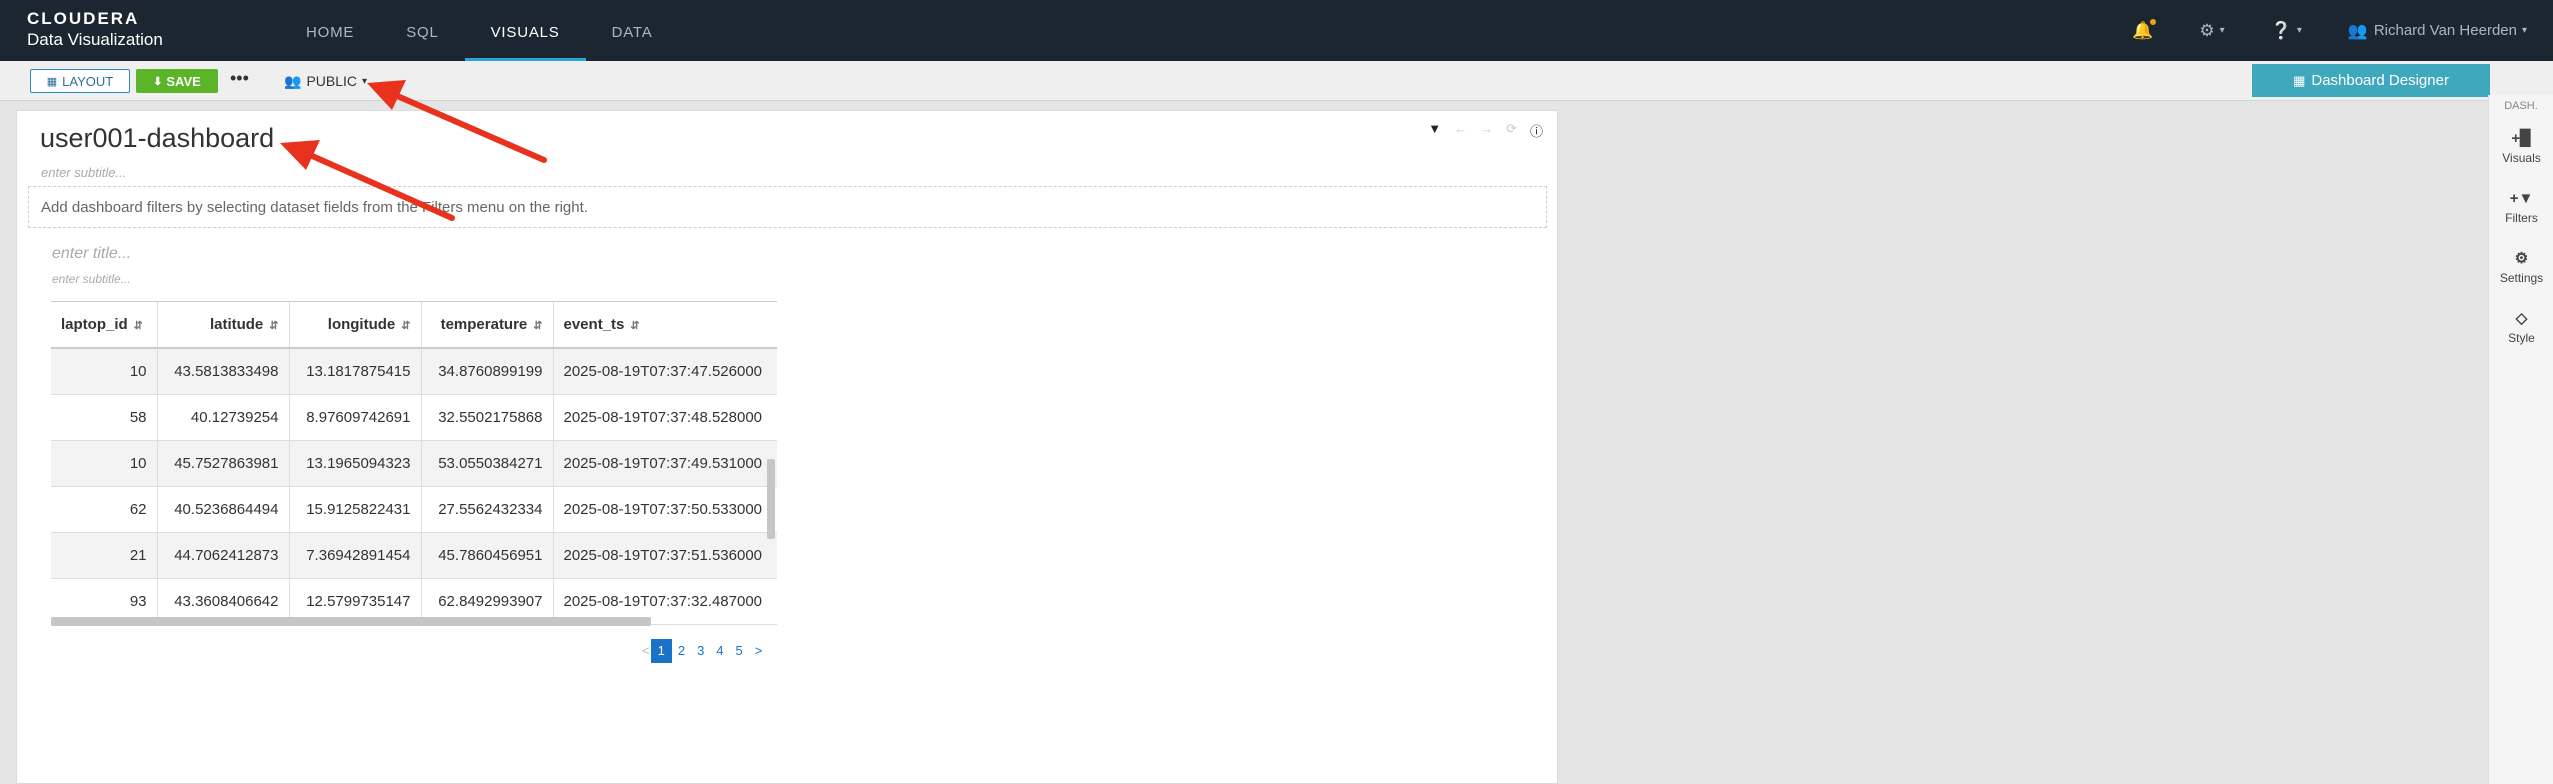  I want to click on save-button: ⬇ SAVE, so click(177, 81).